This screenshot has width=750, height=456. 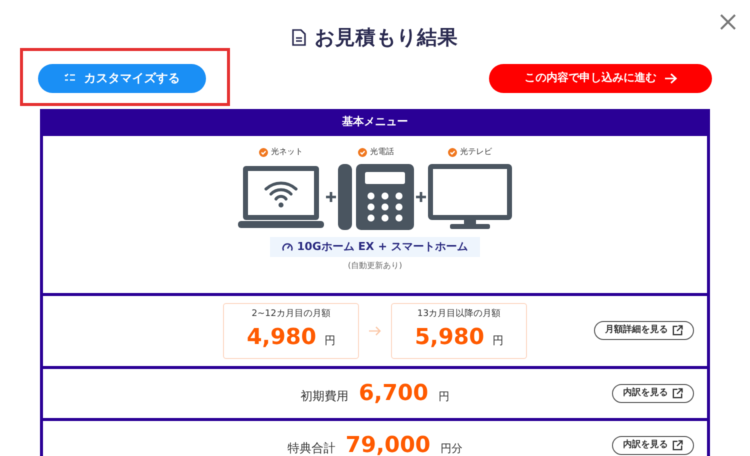 What do you see at coordinates (375, 122) in the screenshot?
I see `menu-header: 基本メニュー` at bounding box center [375, 122].